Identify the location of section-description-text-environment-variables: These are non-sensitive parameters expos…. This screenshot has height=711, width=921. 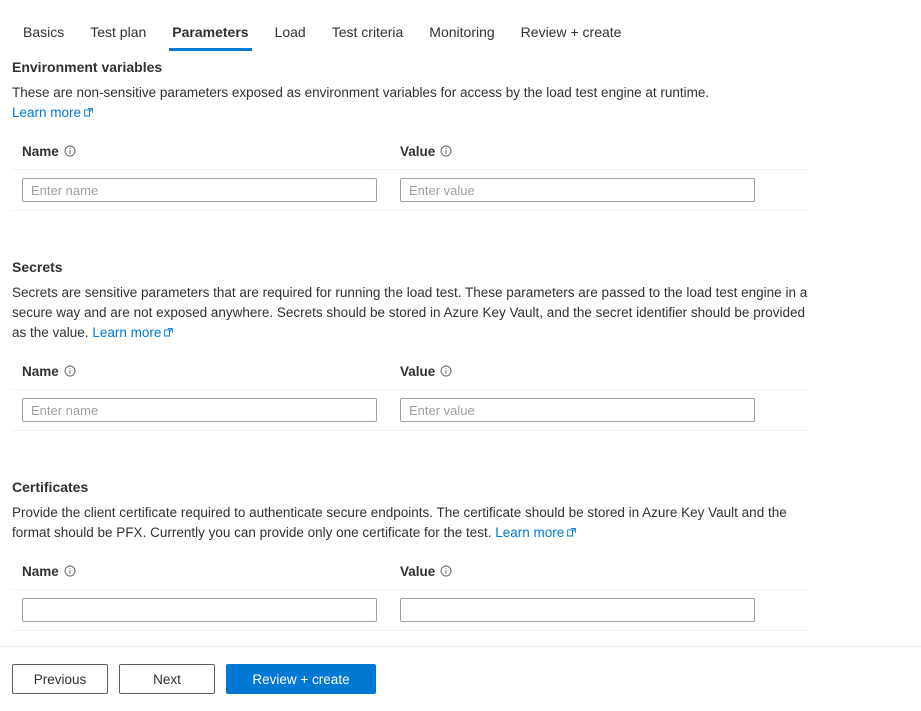
(361, 92).